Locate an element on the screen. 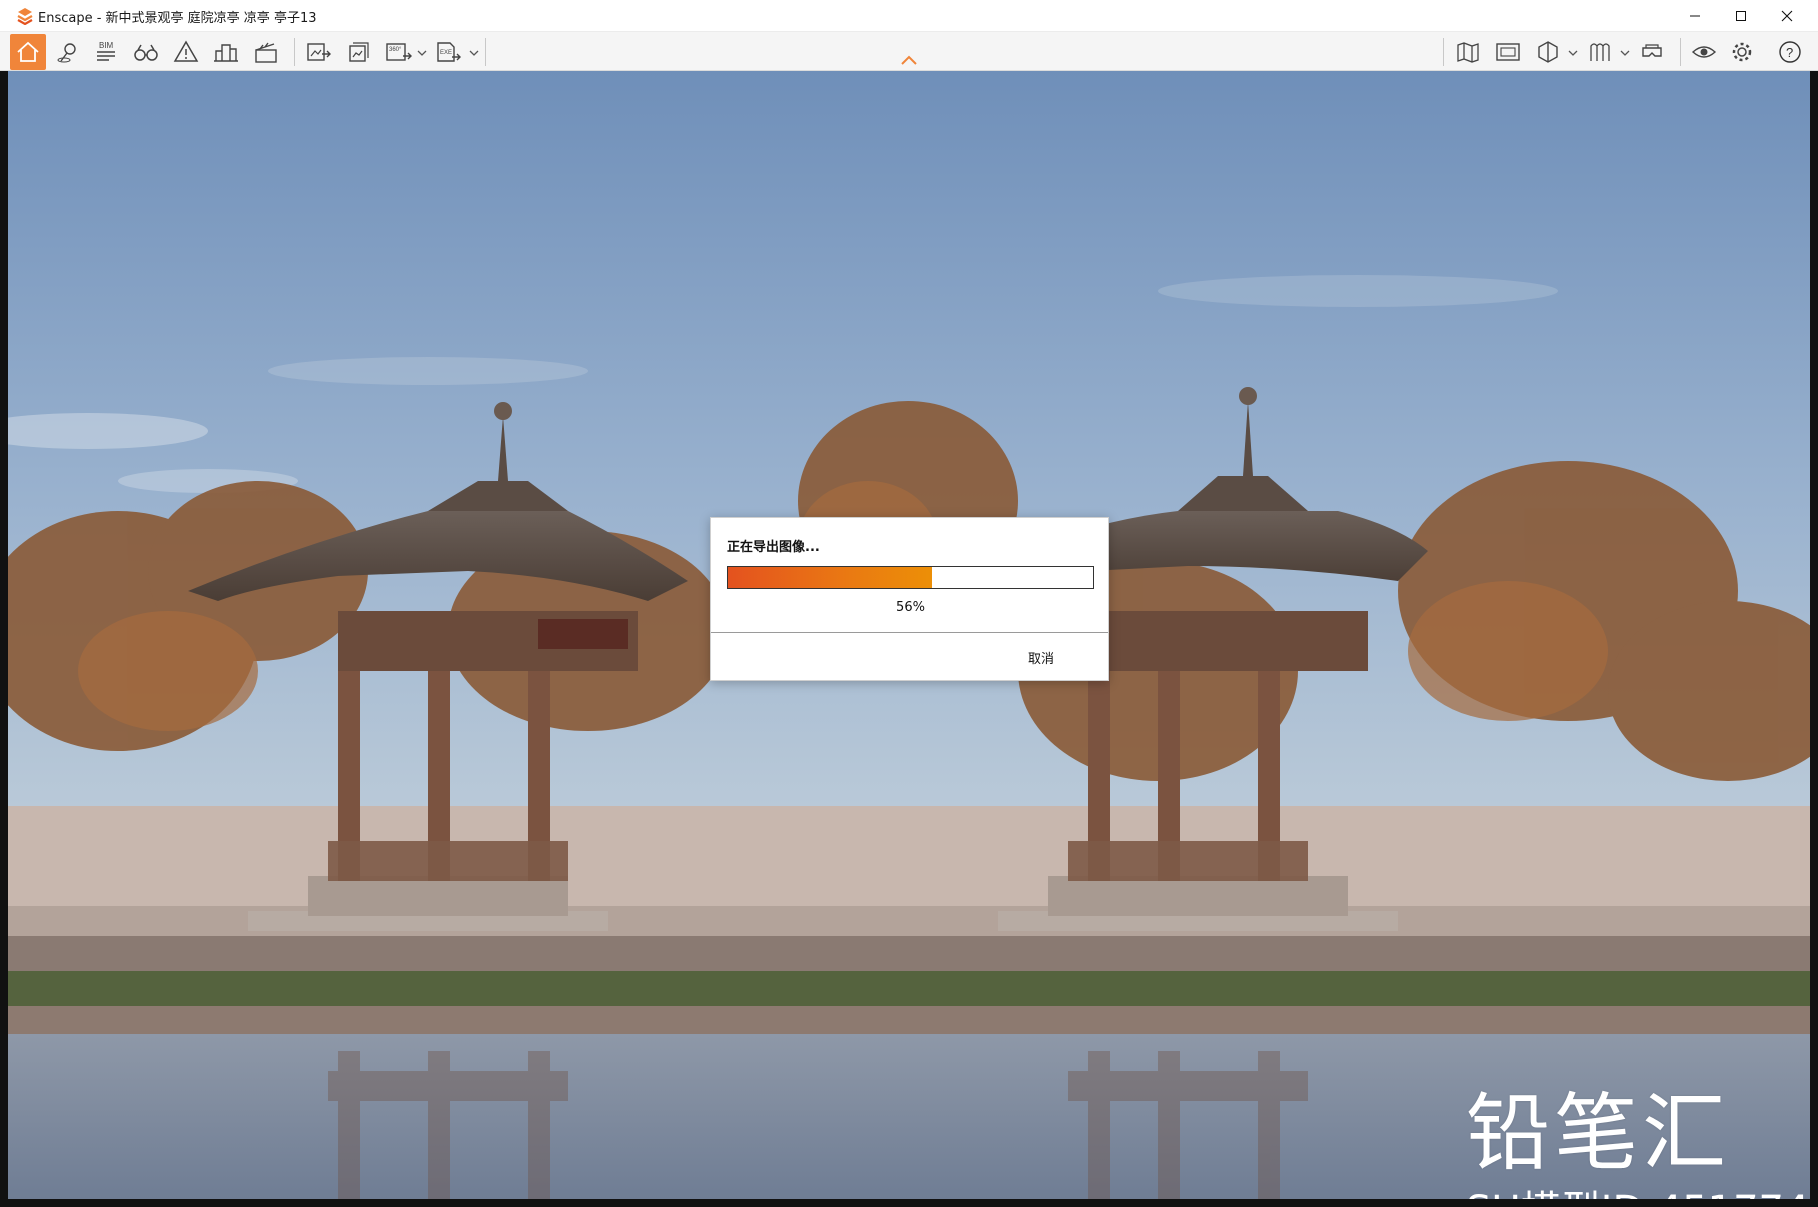  map-icon is located at coordinates (1468, 52).